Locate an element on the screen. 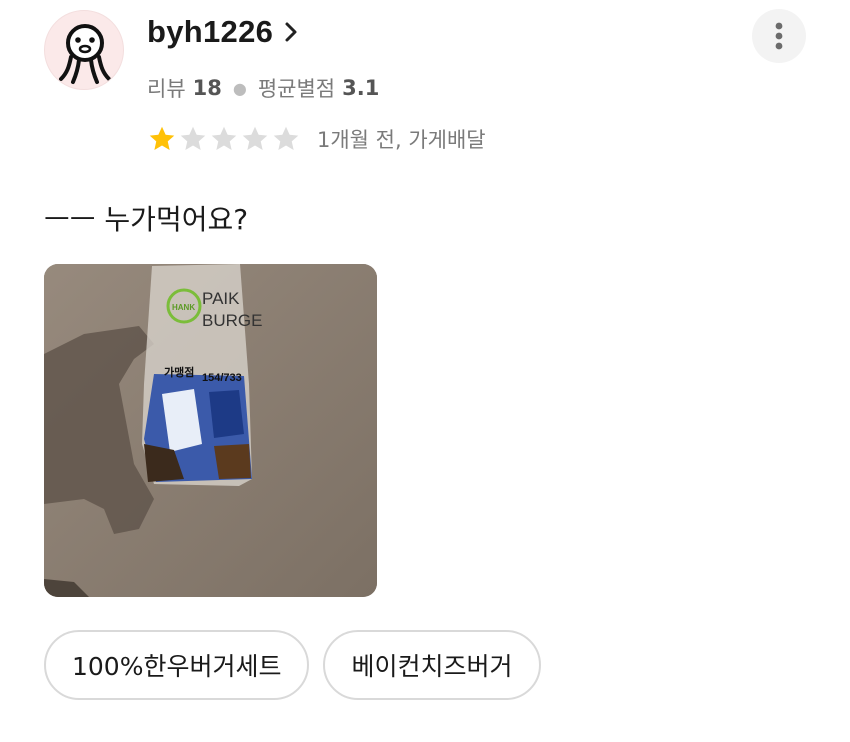 The height and width of the screenshot is (742, 850). bag-order-label: 가맹점 is located at coordinates (179, 372).